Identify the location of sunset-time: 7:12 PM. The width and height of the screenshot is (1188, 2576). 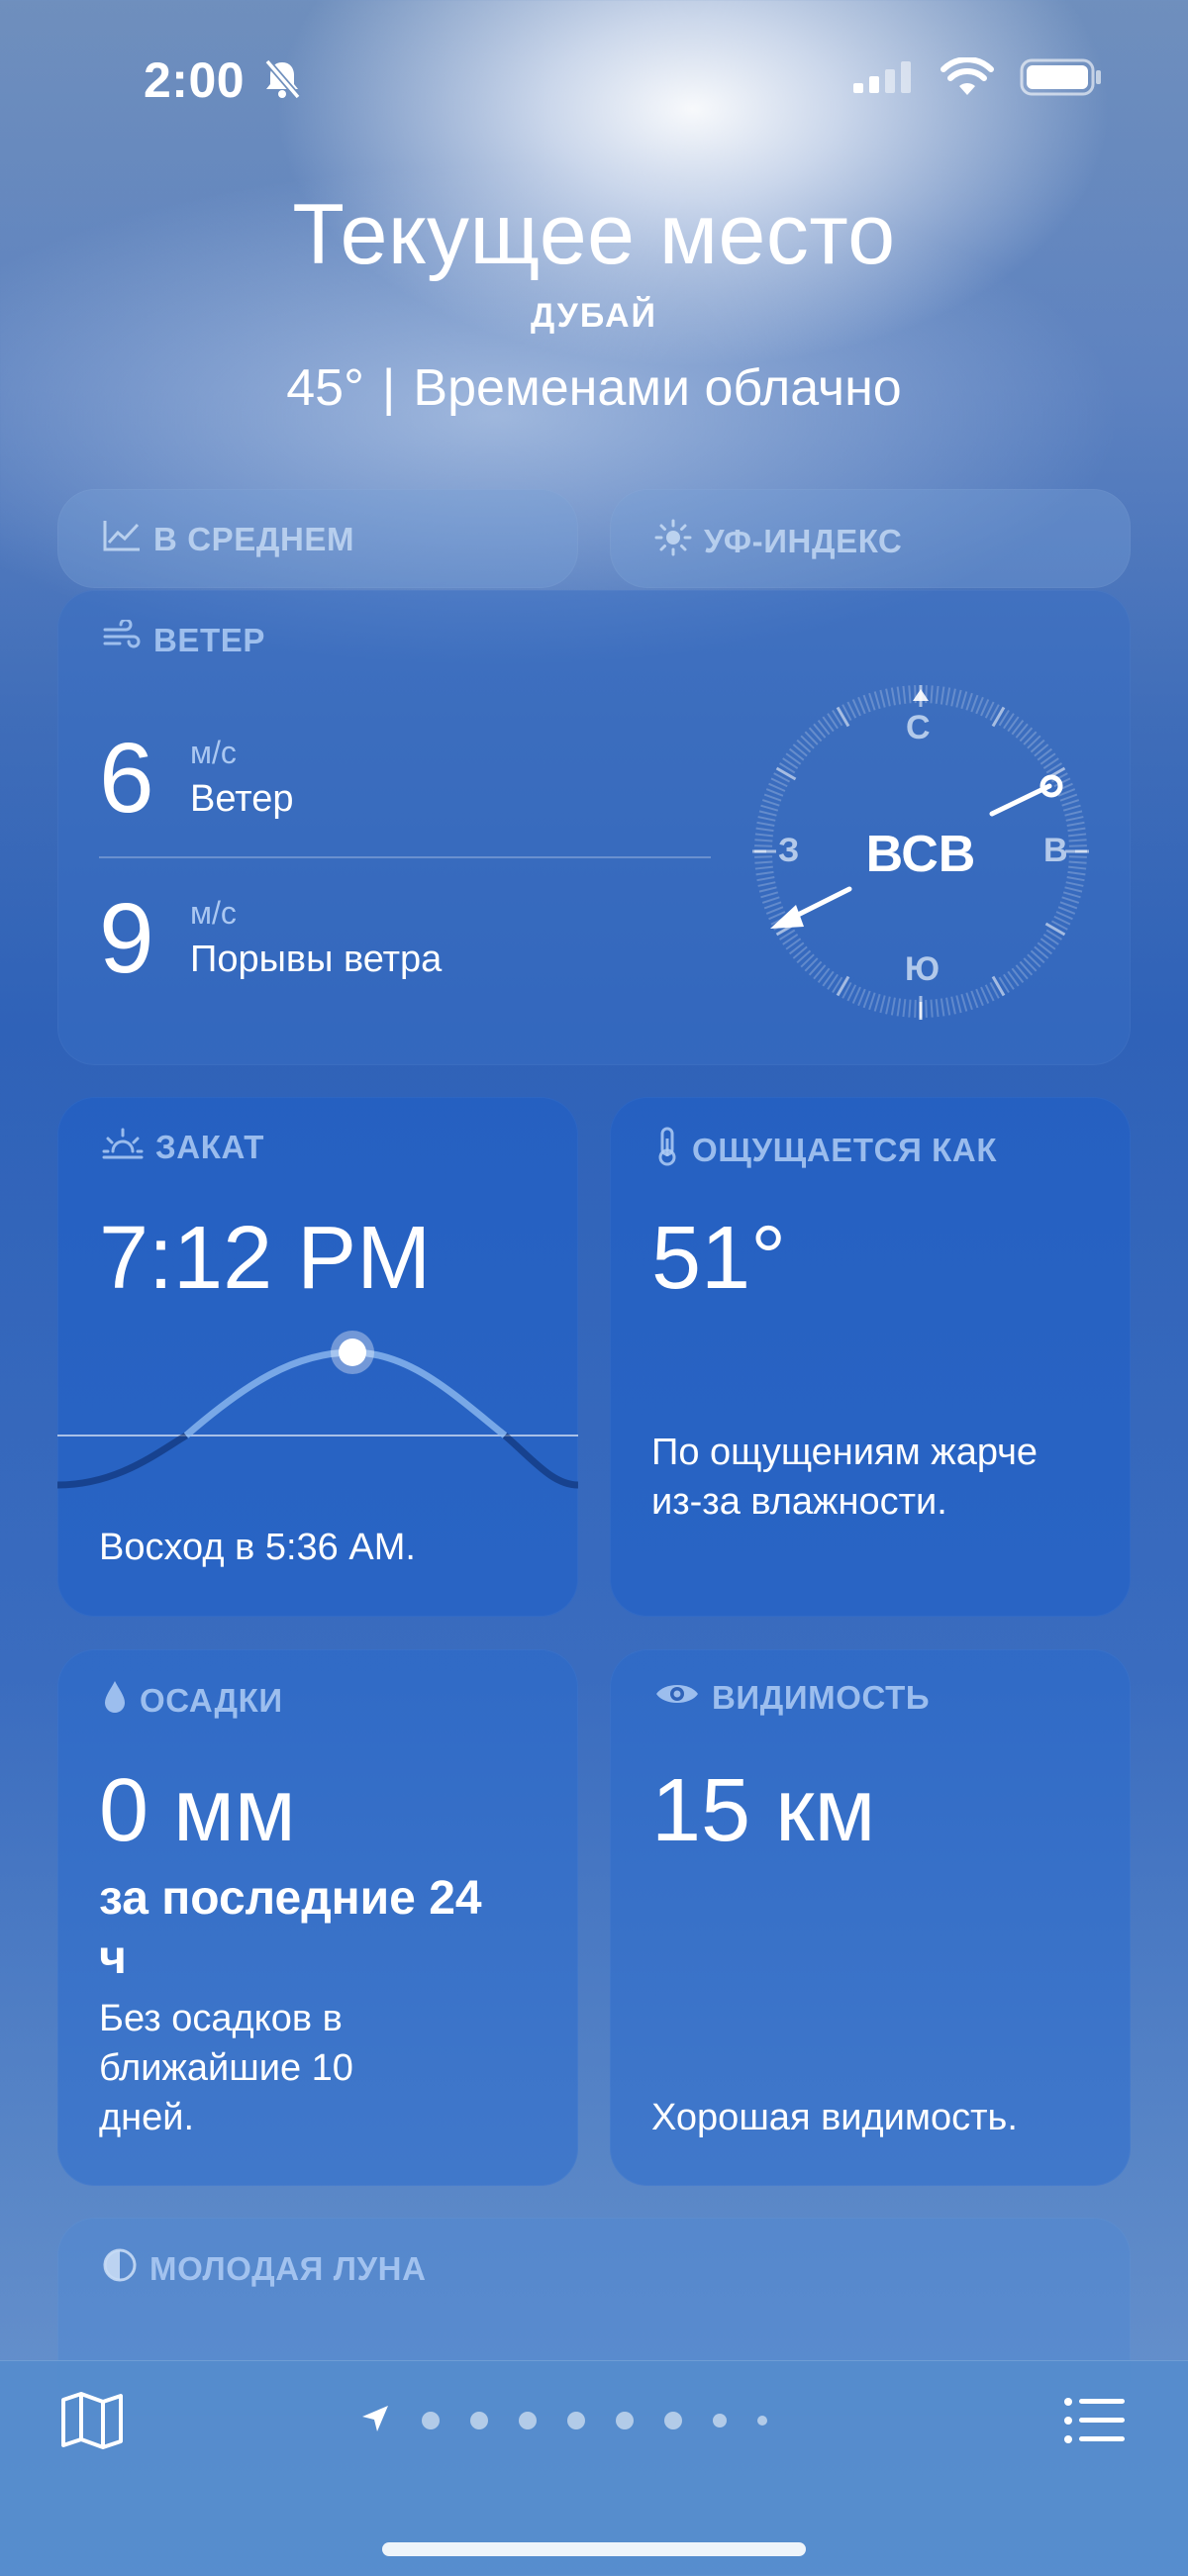
(265, 1259).